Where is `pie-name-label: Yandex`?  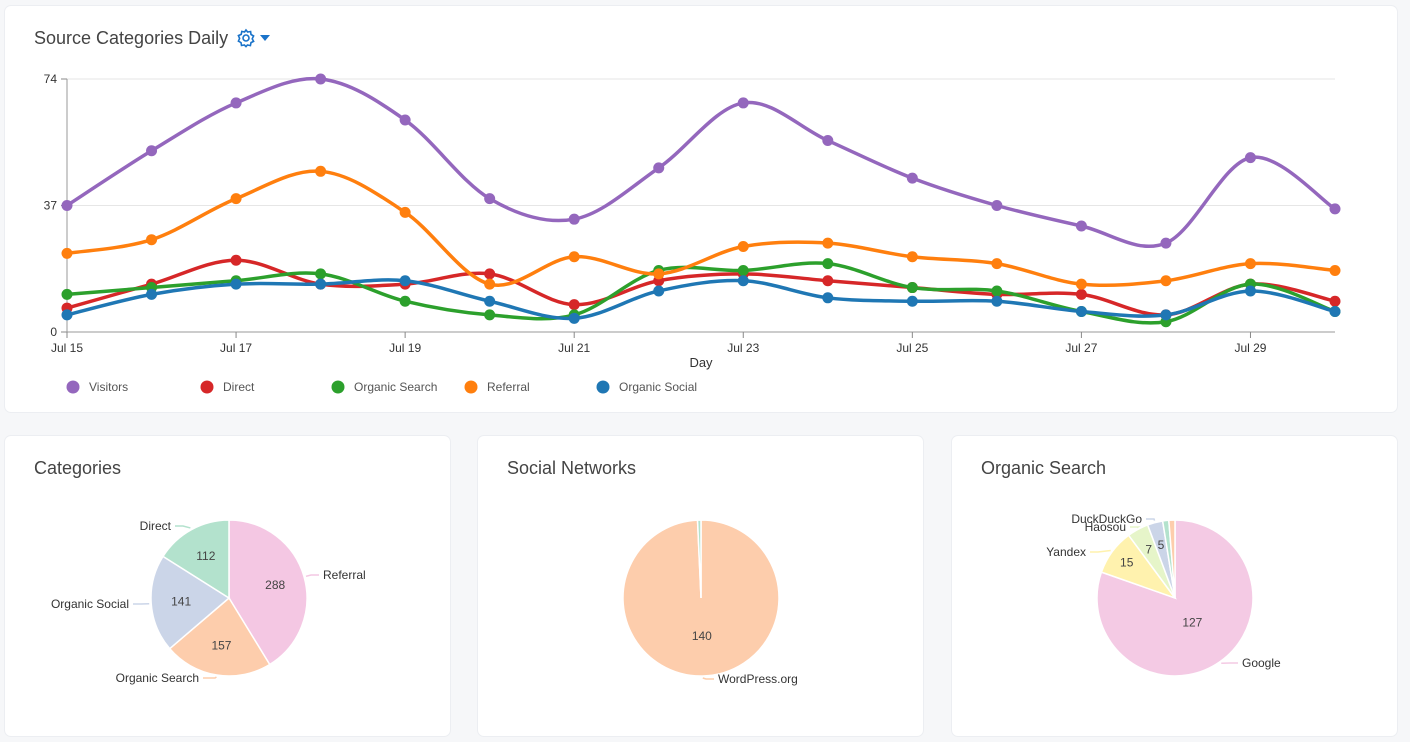
pie-name-label: Yandex is located at coordinates (1066, 552).